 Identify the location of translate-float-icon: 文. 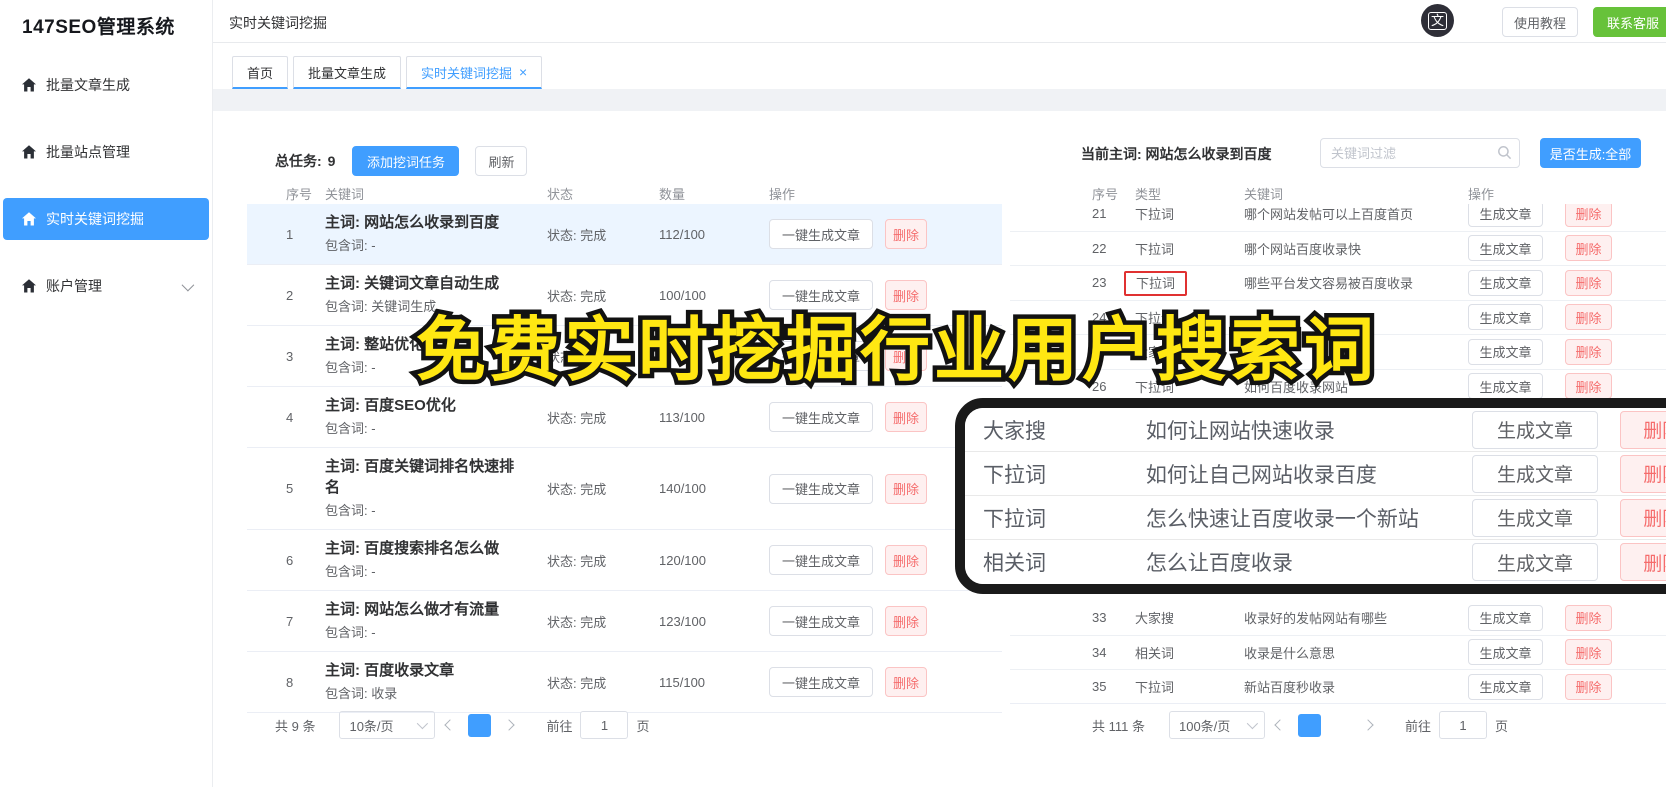
(1437, 20).